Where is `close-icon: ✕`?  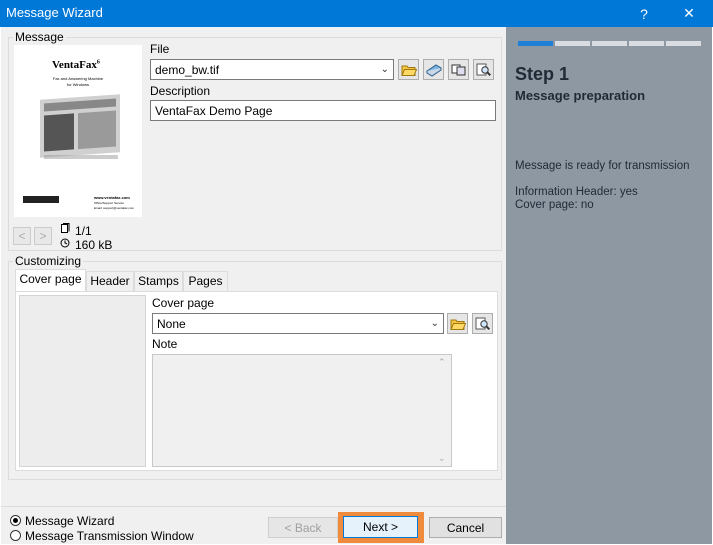
close-icon: ✕ is located at coordinates (689, 13).